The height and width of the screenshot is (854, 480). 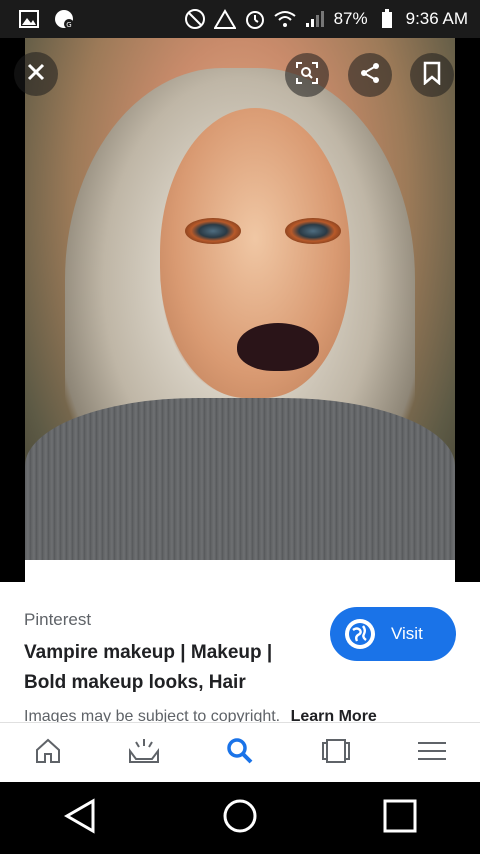 I want to click on globe-icon, so click(x=360, y=634).